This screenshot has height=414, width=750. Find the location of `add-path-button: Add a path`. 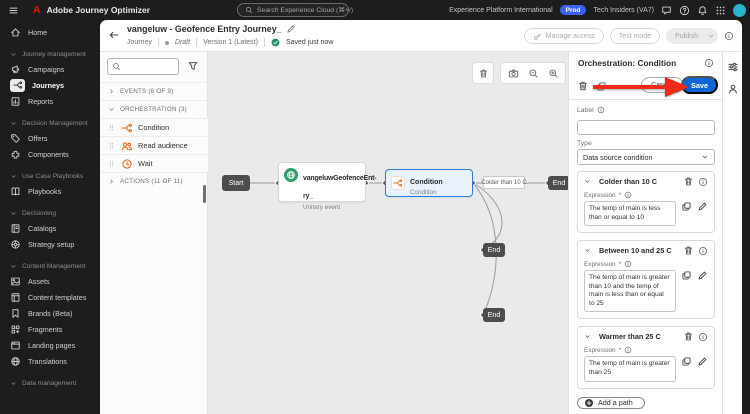

add-path-button: Add a path is located at coordinates (611, 402).